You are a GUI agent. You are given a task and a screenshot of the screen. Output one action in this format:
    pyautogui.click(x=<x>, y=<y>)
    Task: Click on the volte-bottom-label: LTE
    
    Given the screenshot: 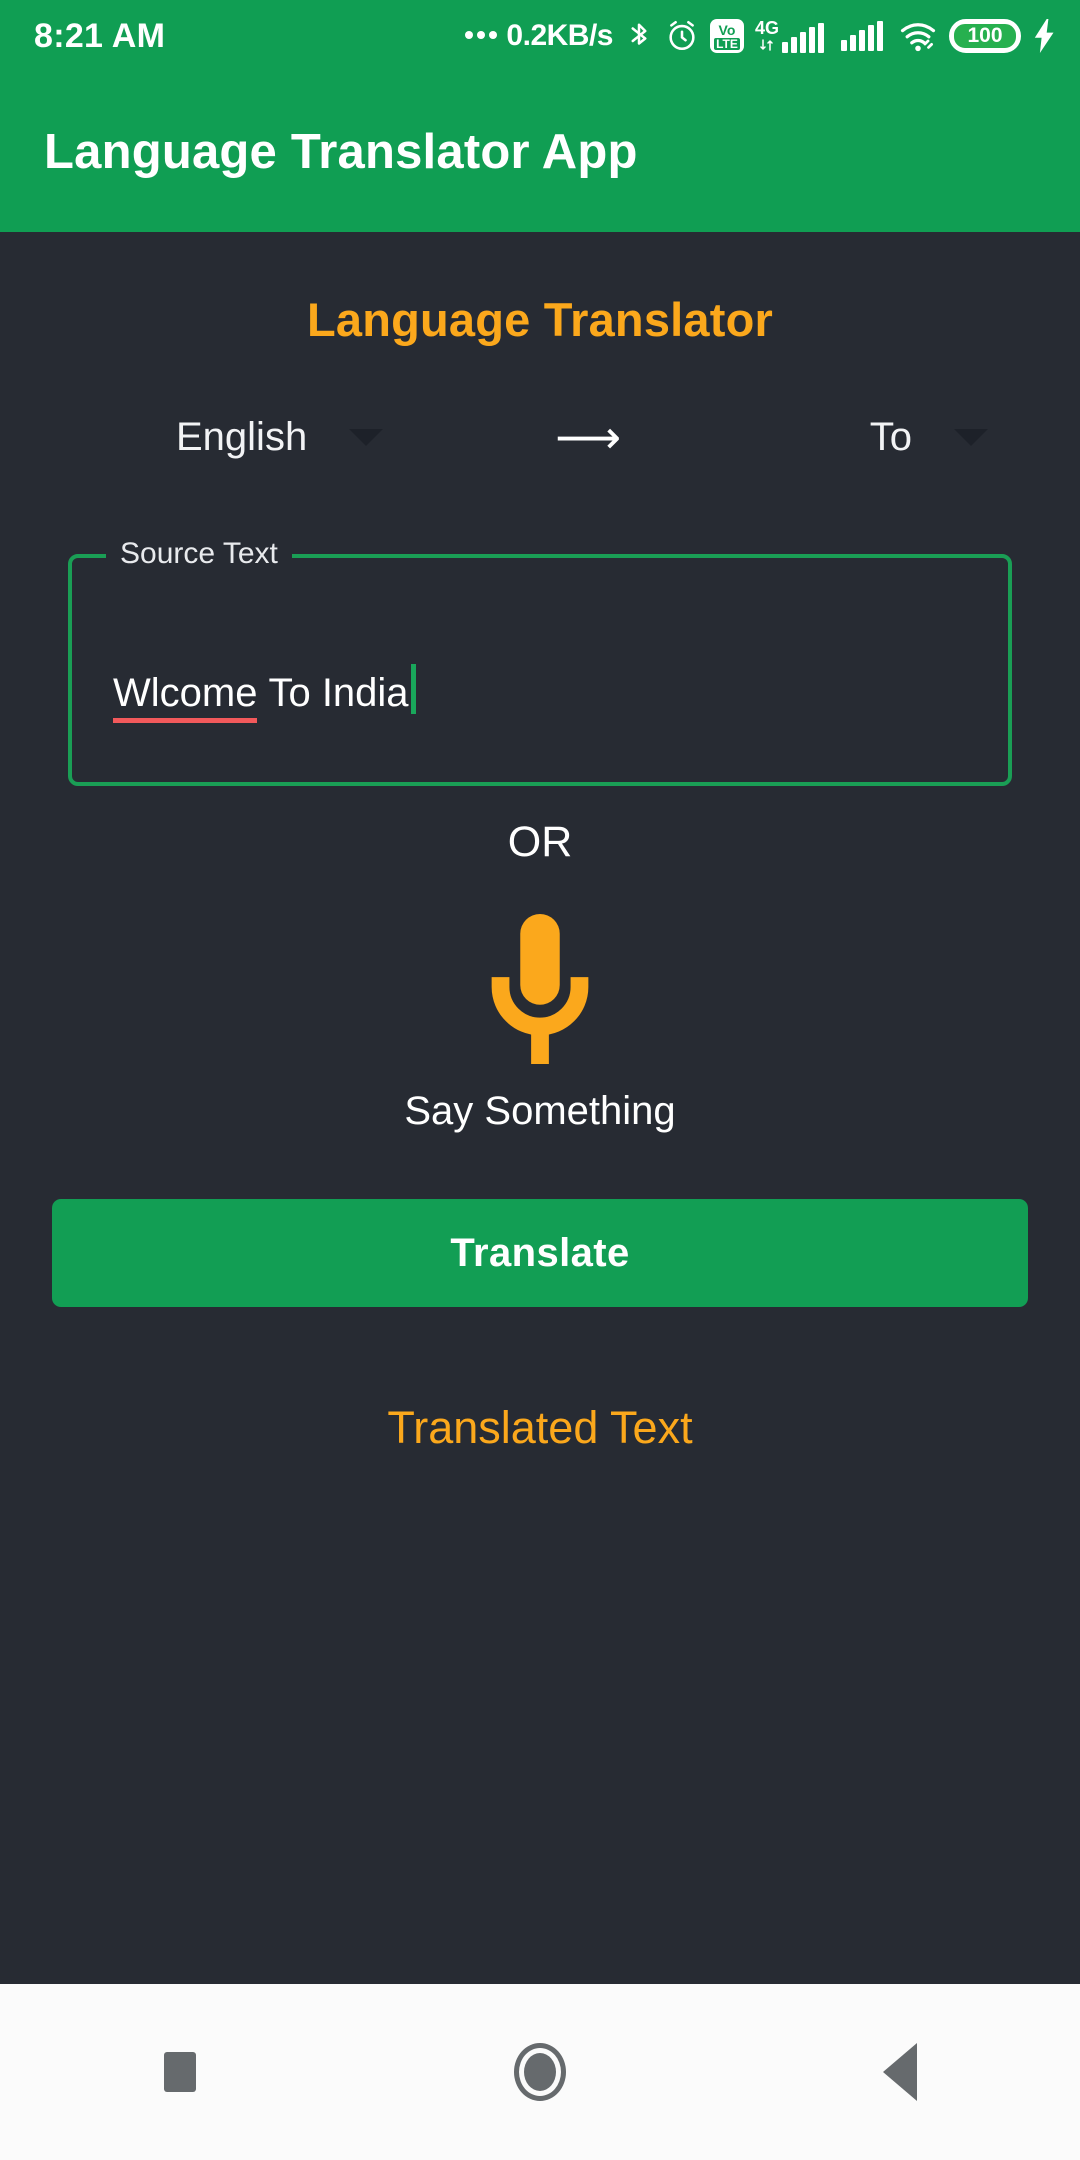 What is the action you would take?
    pyautogui.click(x=727, y=43)
    